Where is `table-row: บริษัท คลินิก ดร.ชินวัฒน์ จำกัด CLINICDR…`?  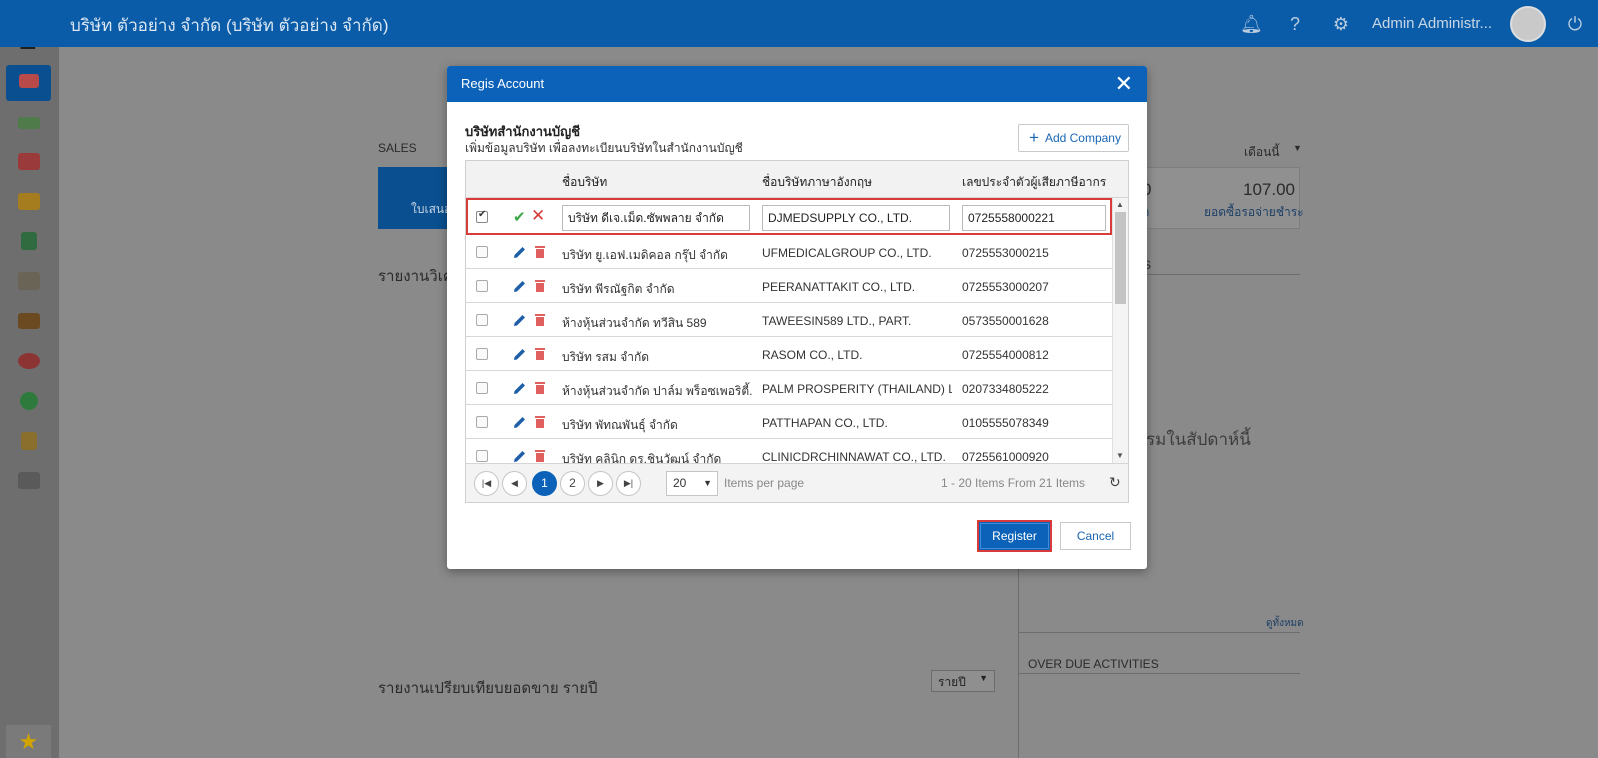 table-row: บริษัท คลินิก ดร.ชินวัฒน์ จำกัด CLINICDR… is located at coordinates (789, 451).